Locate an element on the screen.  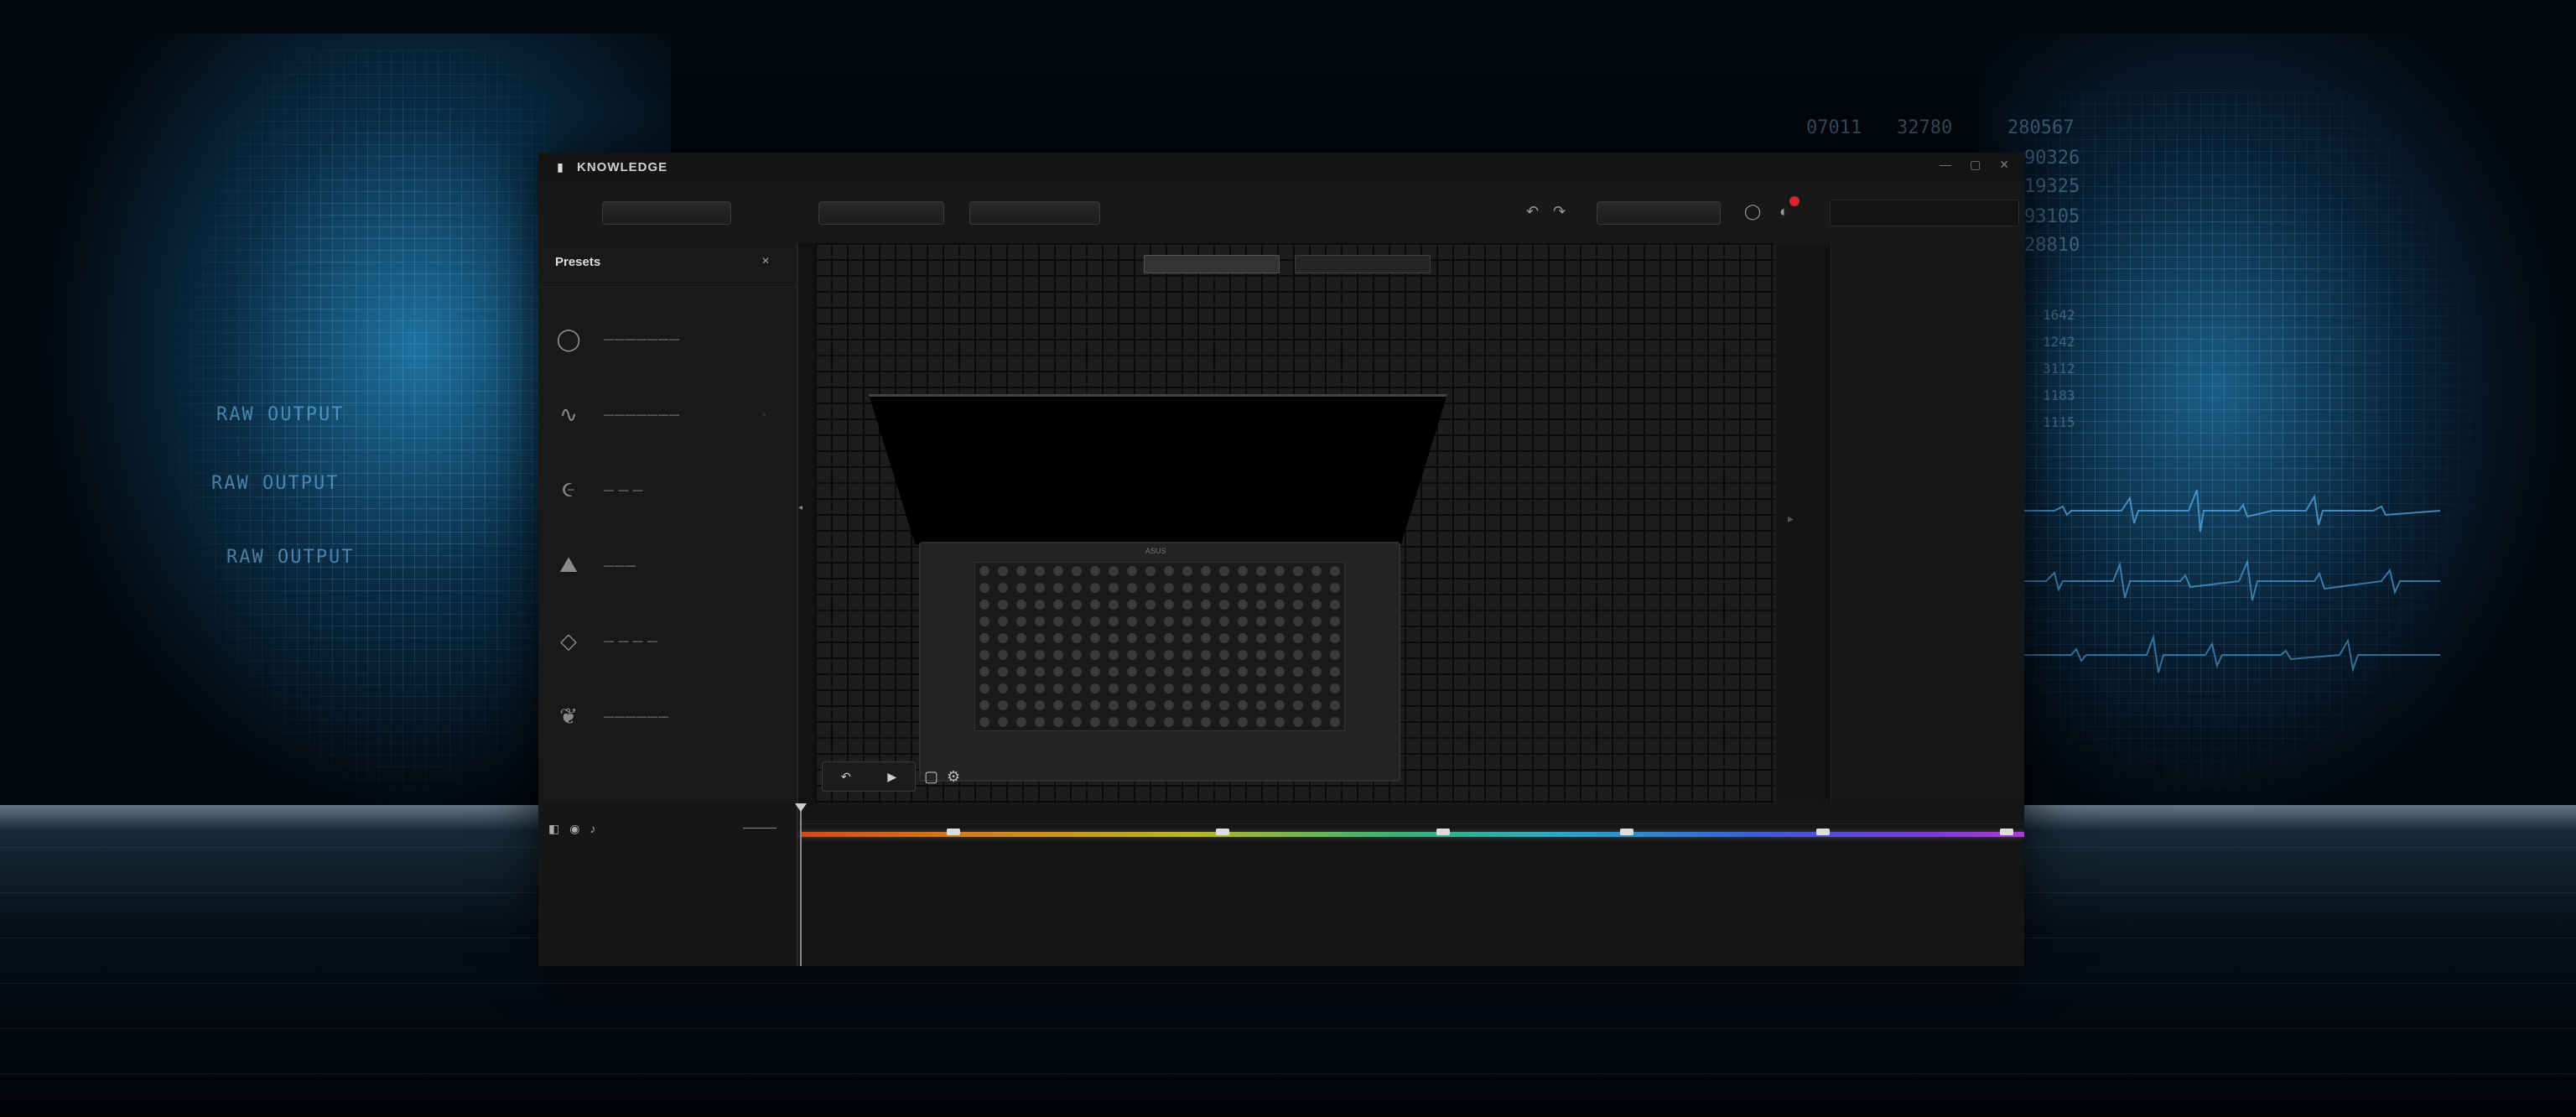
track-label: ———— is located at coordinates (759, 828).